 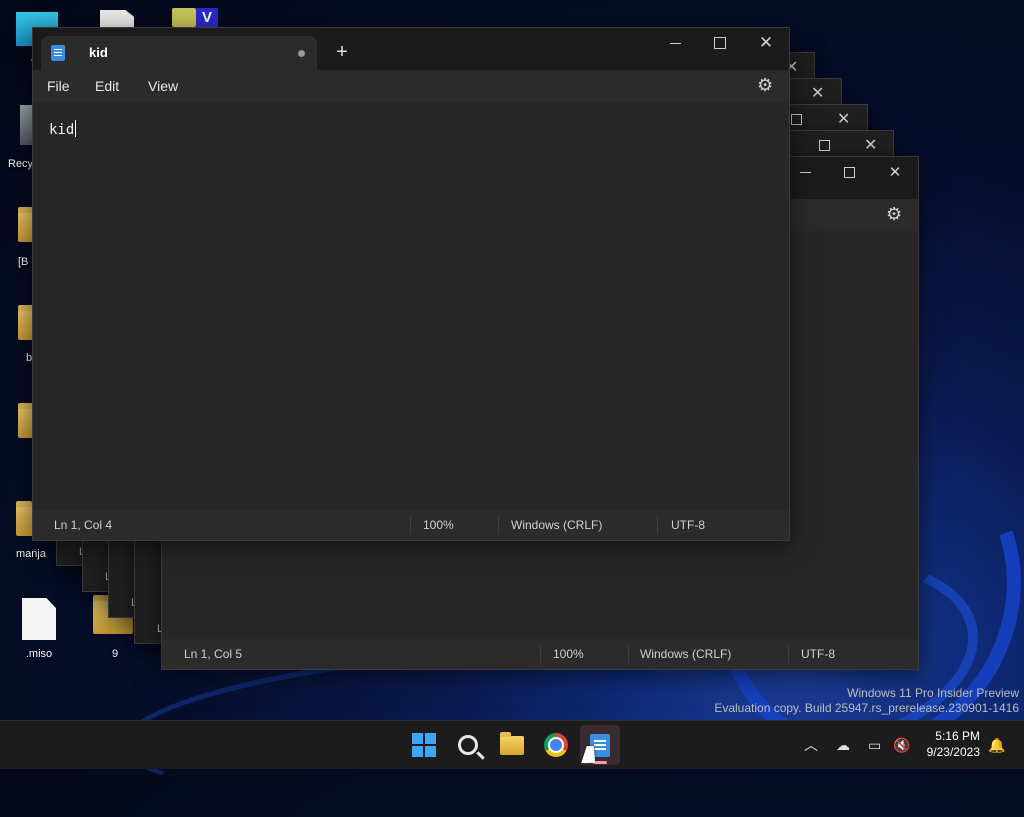 I want to click on show-hidden-icons-button: ︿, so click(x=811, y=745).